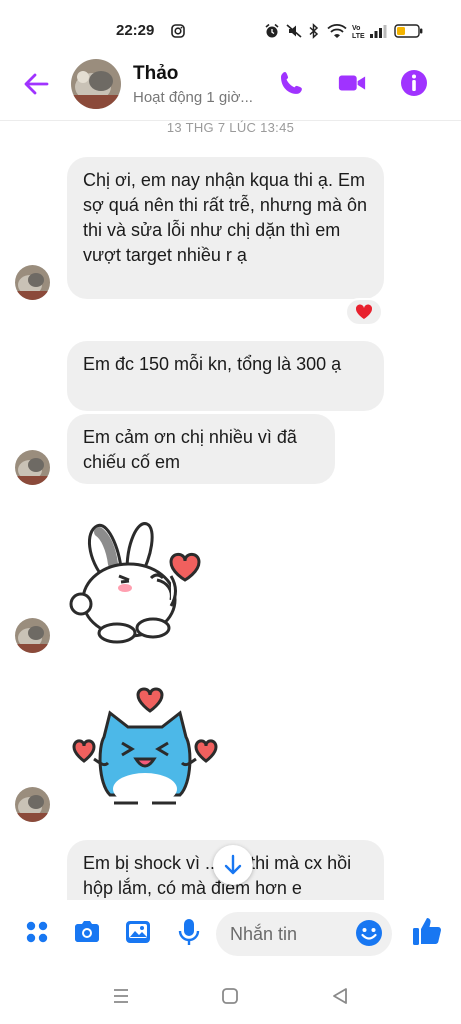 The image size is (461, 1024). Describe the element at coordinates (135, 30) in the screenshot. I see `status-time: 22:29` at that location.